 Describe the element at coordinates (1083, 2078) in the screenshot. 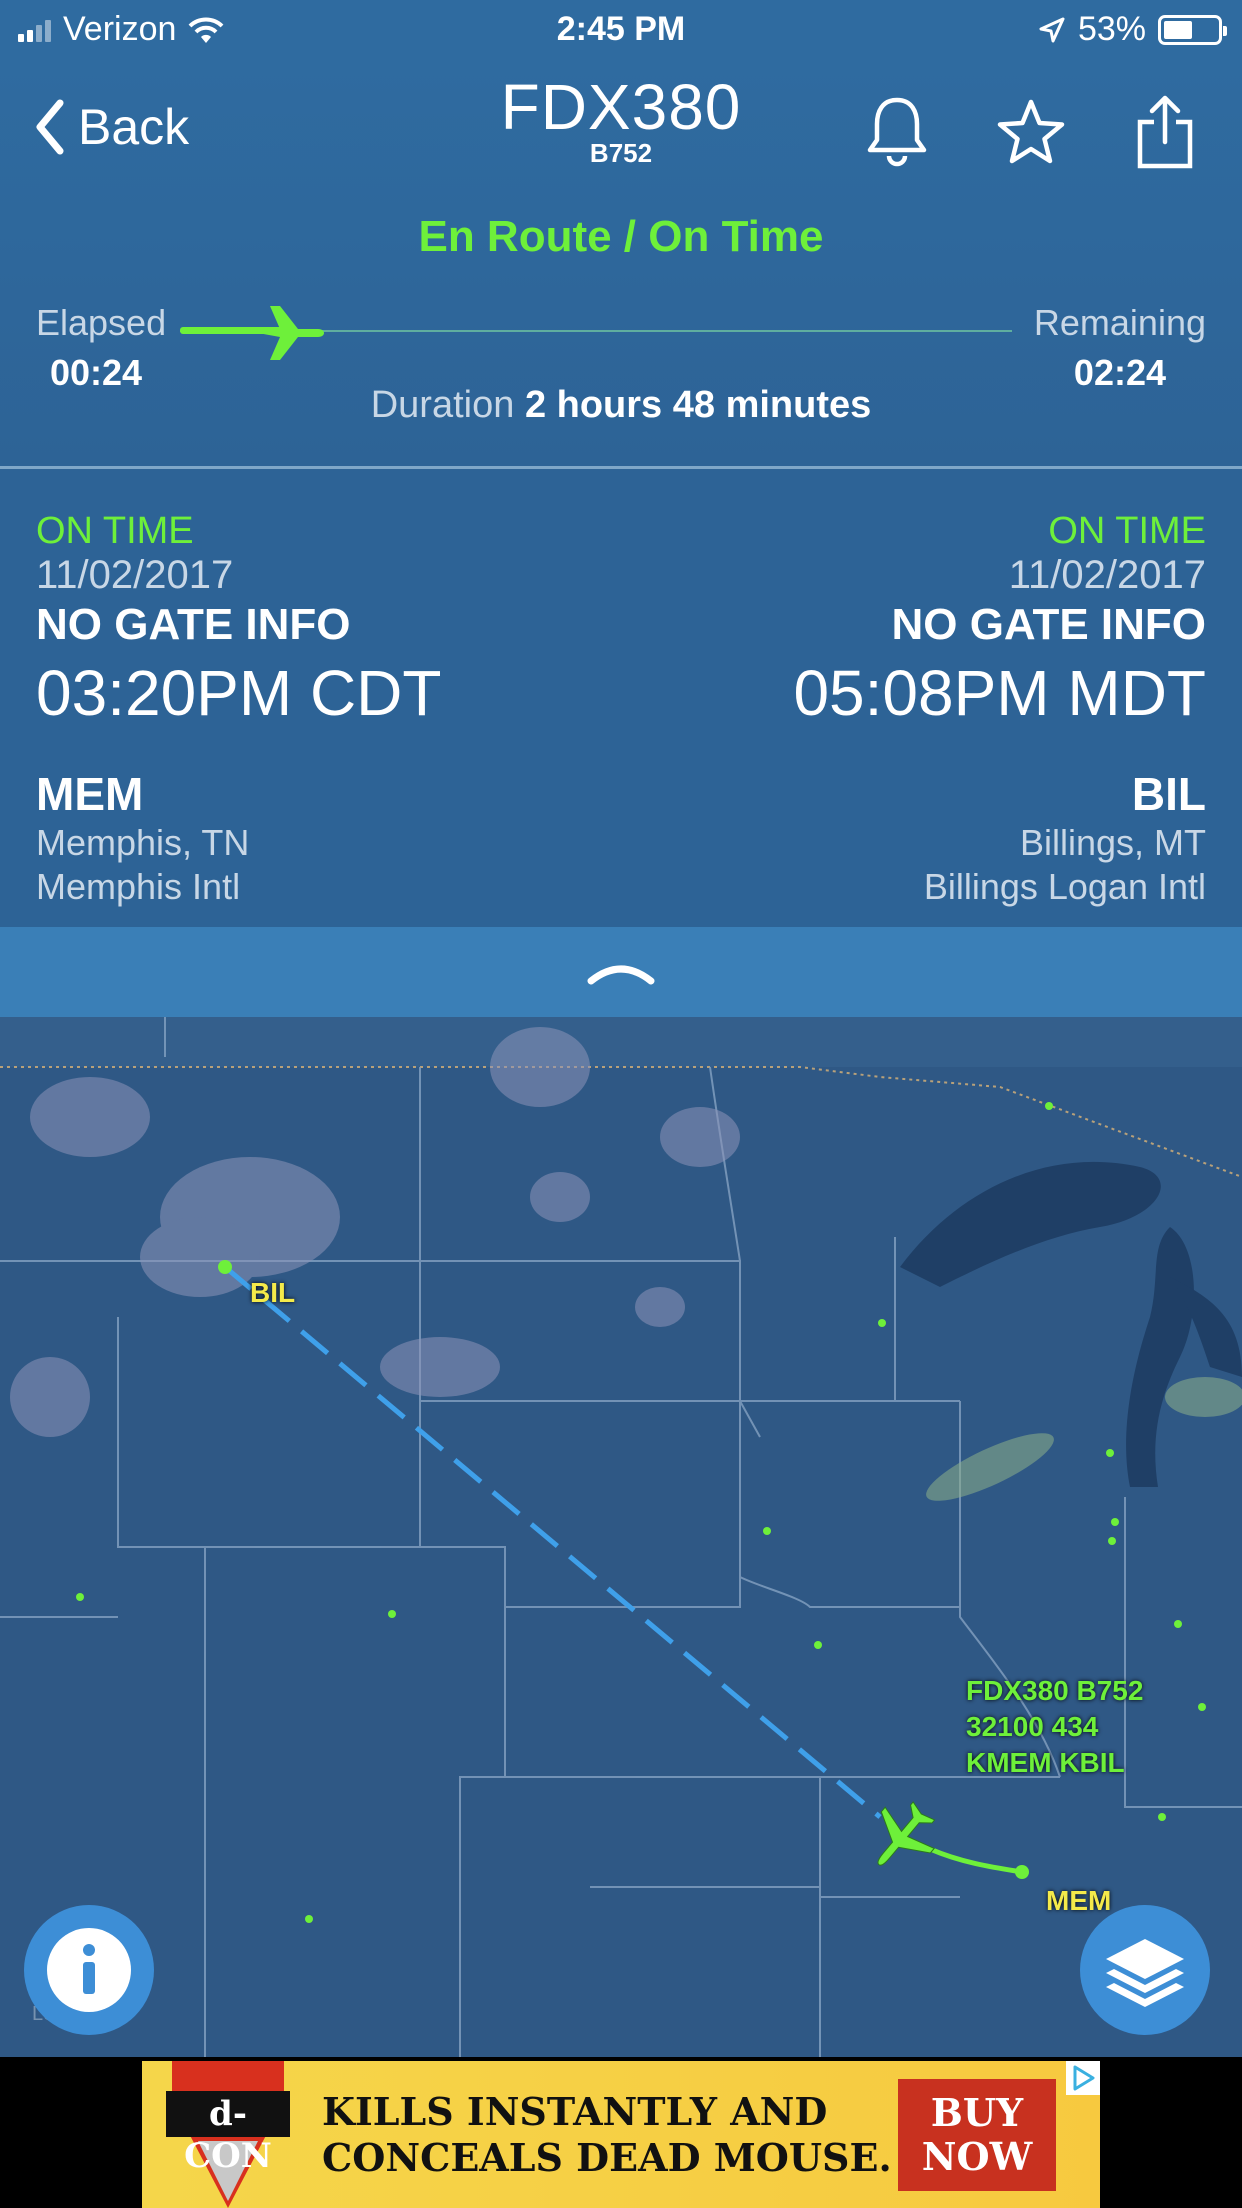

I see `adchoices-icon` at that location.